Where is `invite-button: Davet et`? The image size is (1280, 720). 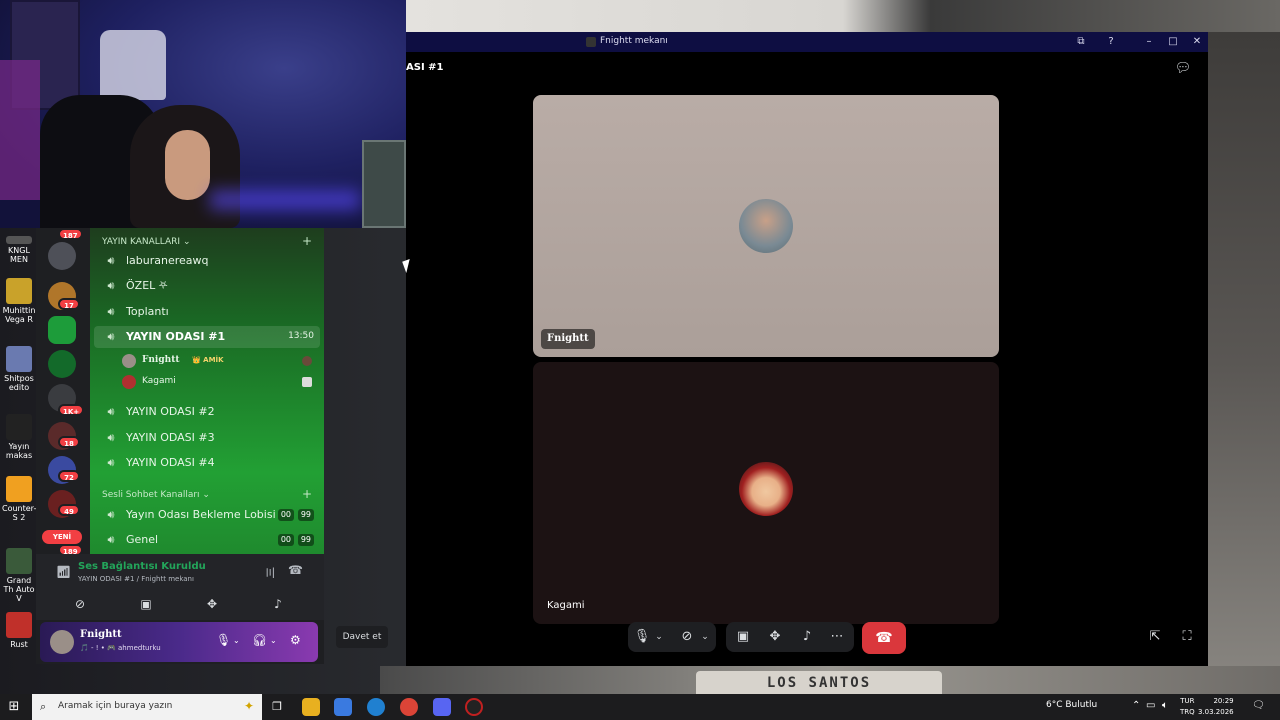
invite-button: Davet et is located at coordinates (362, 637).